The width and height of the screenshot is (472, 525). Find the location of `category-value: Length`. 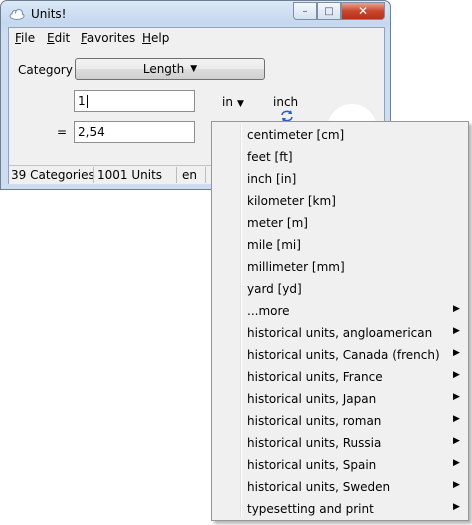

category-value: Length is located at coordinates (163, 69).